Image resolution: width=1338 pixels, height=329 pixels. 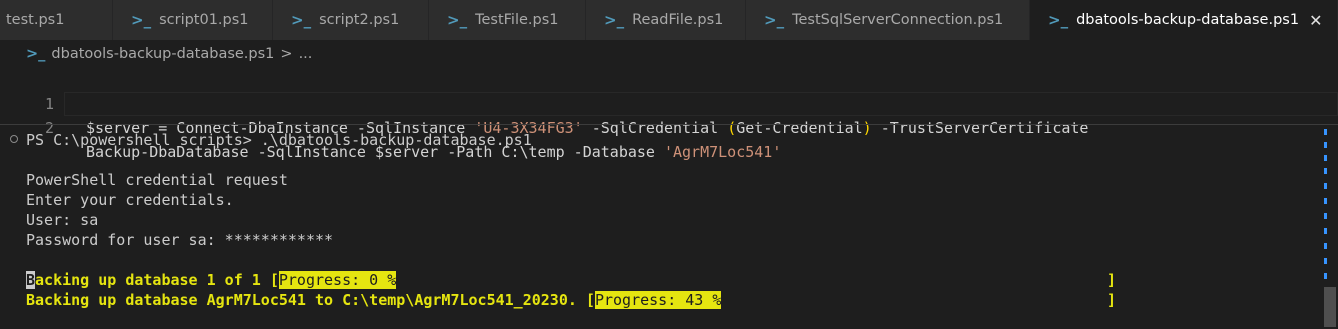 What do you see at coordinates (31, 280) in the screenshot?
I see `terminal-cursor: B` at bounding box center [31, 280].